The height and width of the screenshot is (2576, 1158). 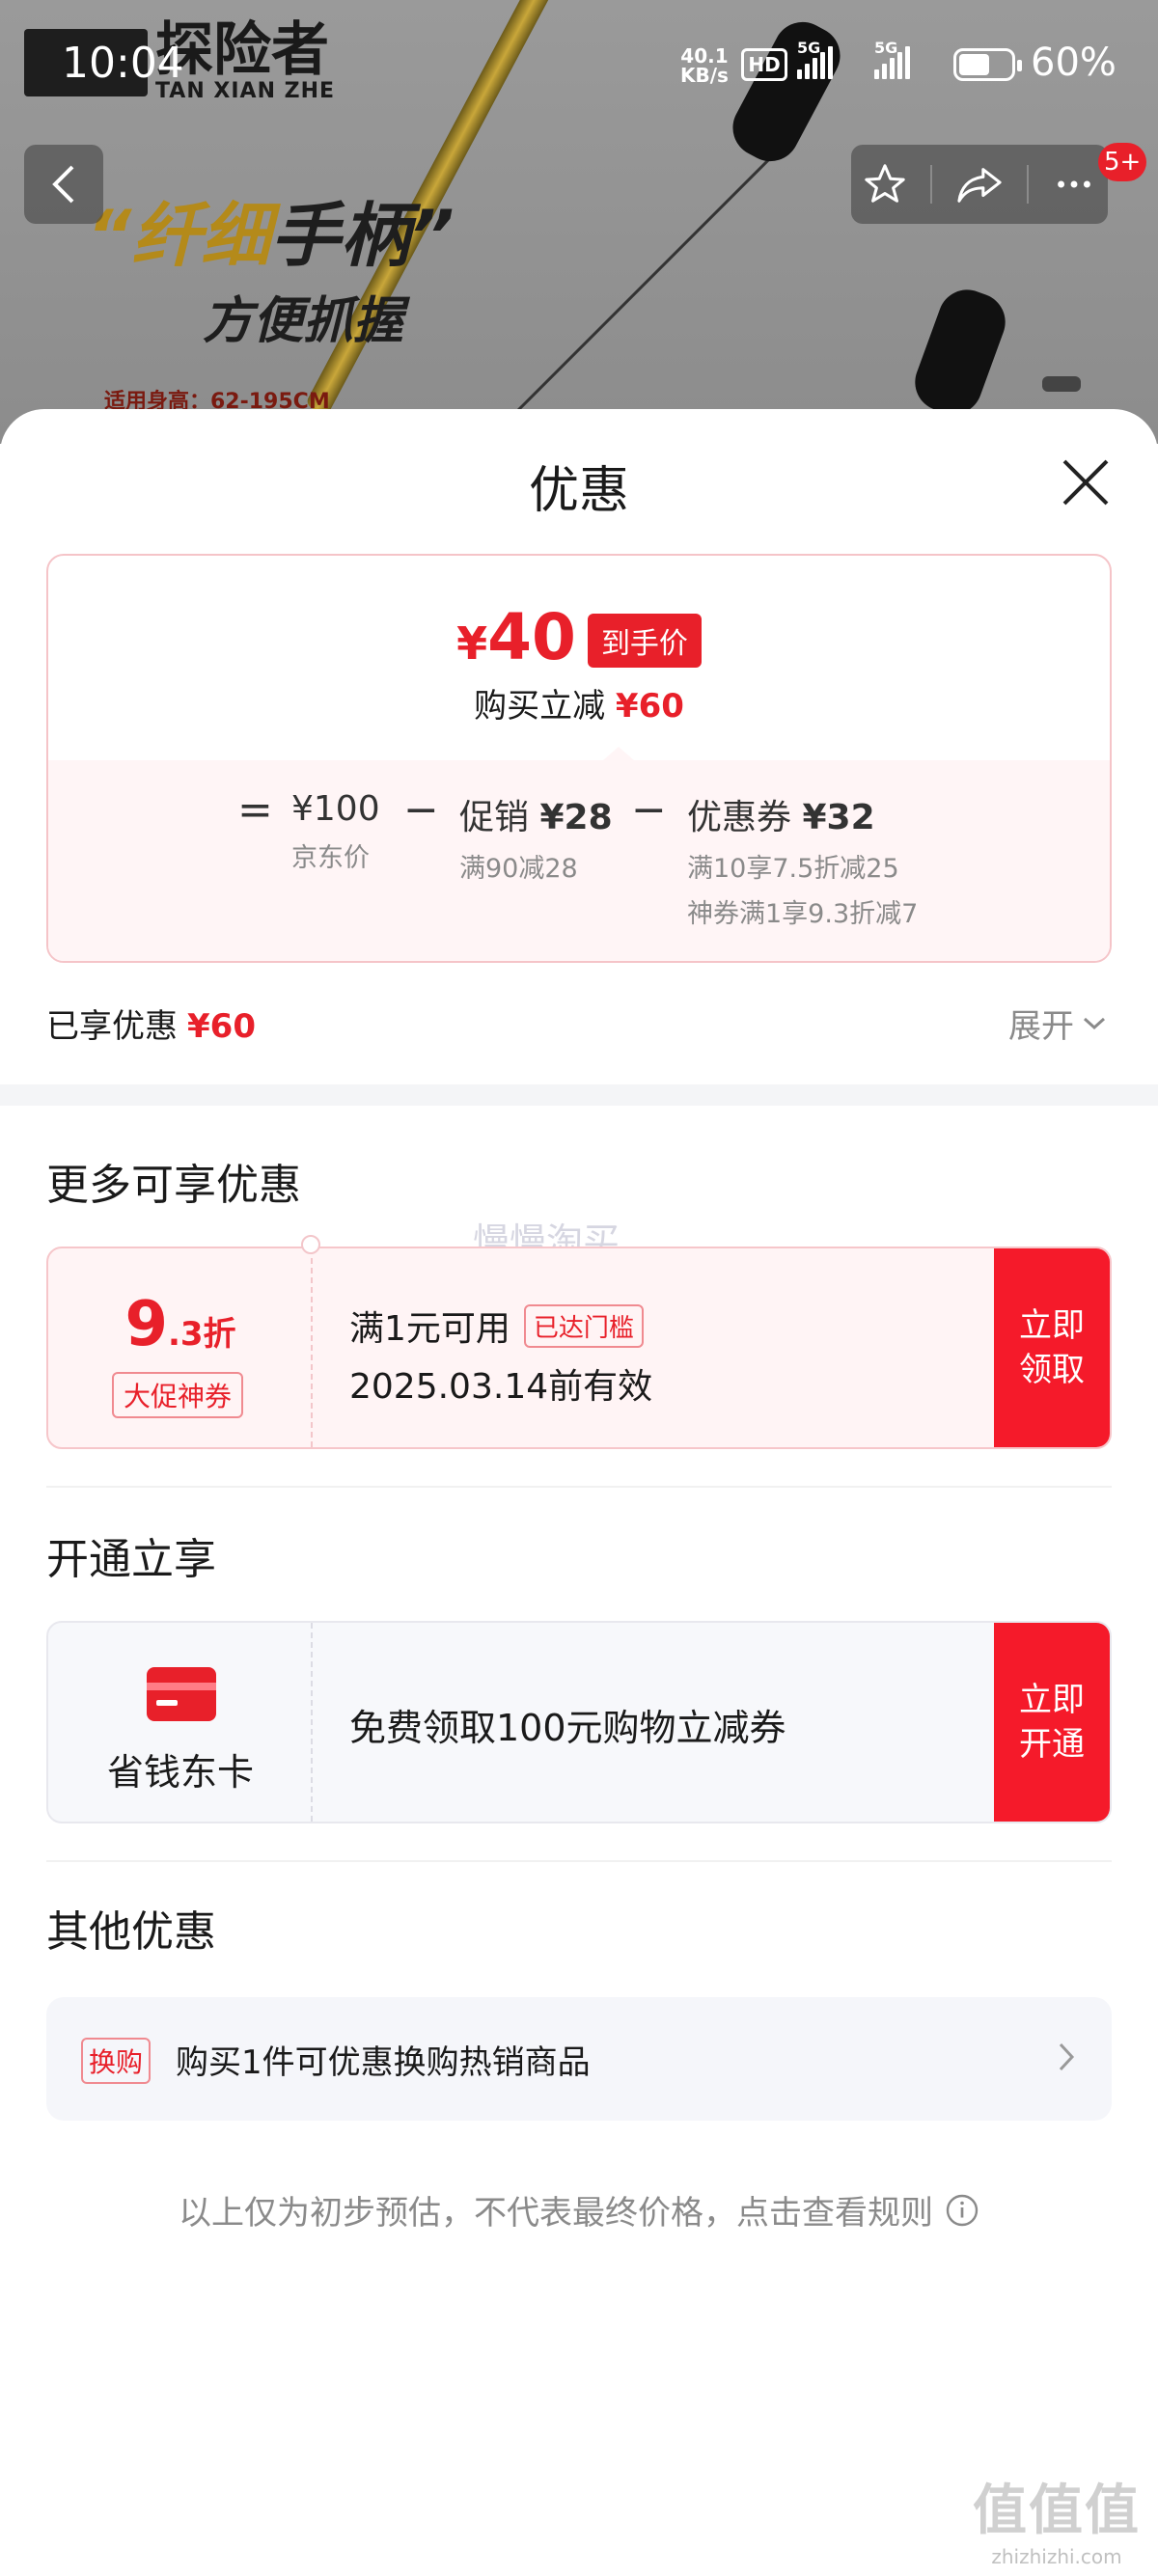 I want to click on hd-voice-icon: HD, so click(x=764, y=64).